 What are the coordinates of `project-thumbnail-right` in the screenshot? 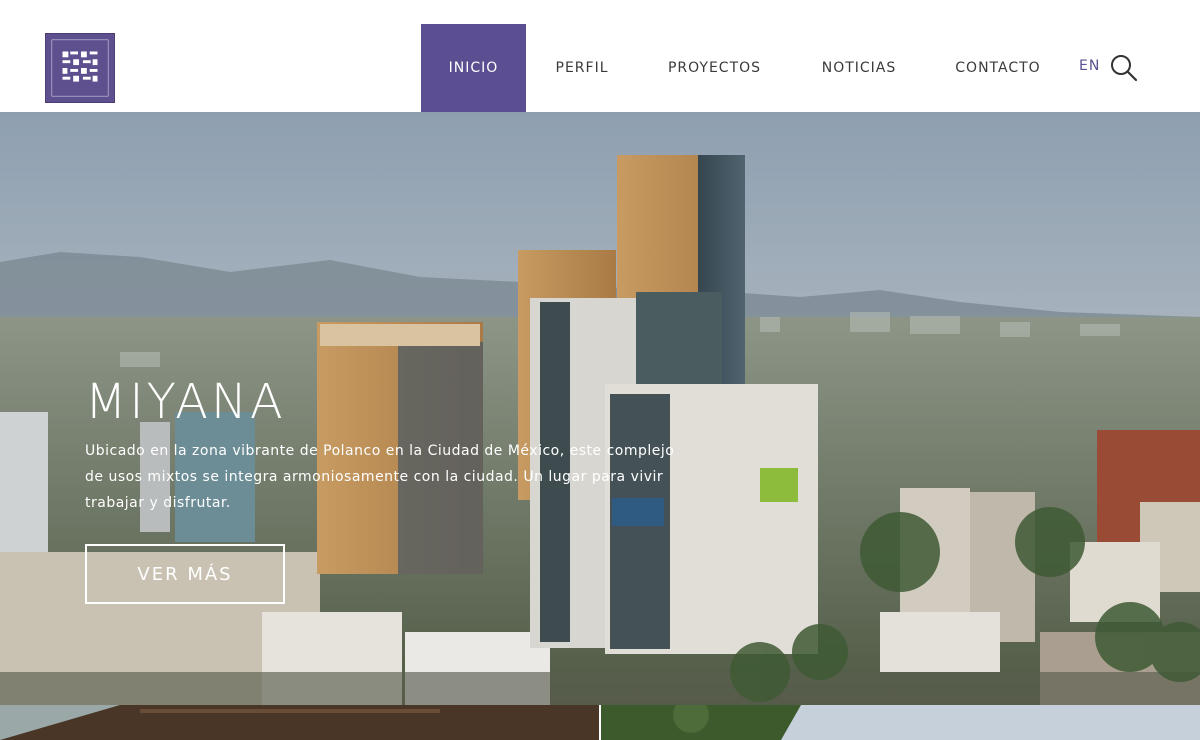 It's located at (900, 722).